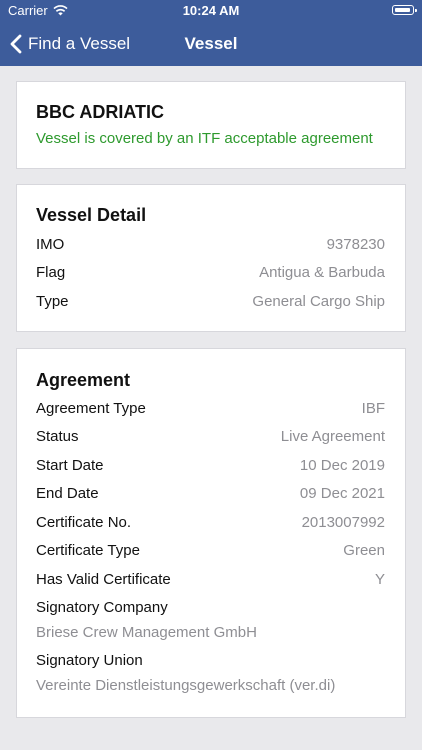 This screenshot has width=422, height=750. I want to click on status-bar: Carrier 10:24 AM, so click(211, 11).